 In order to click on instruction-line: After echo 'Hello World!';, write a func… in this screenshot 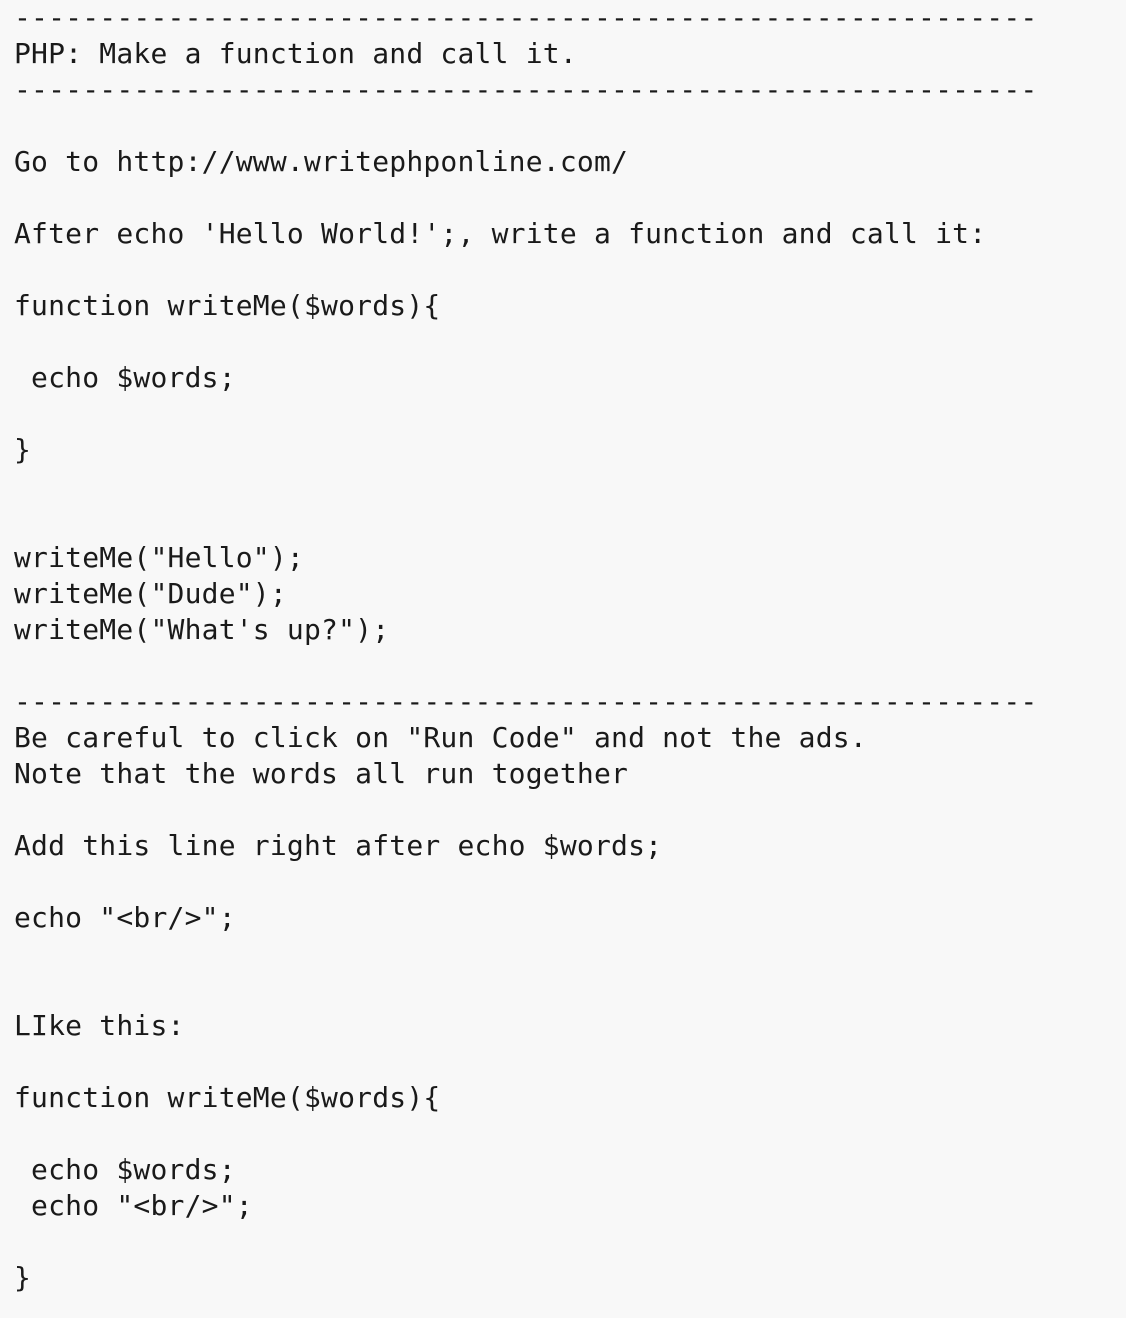, I will do `click(500, 233)`.